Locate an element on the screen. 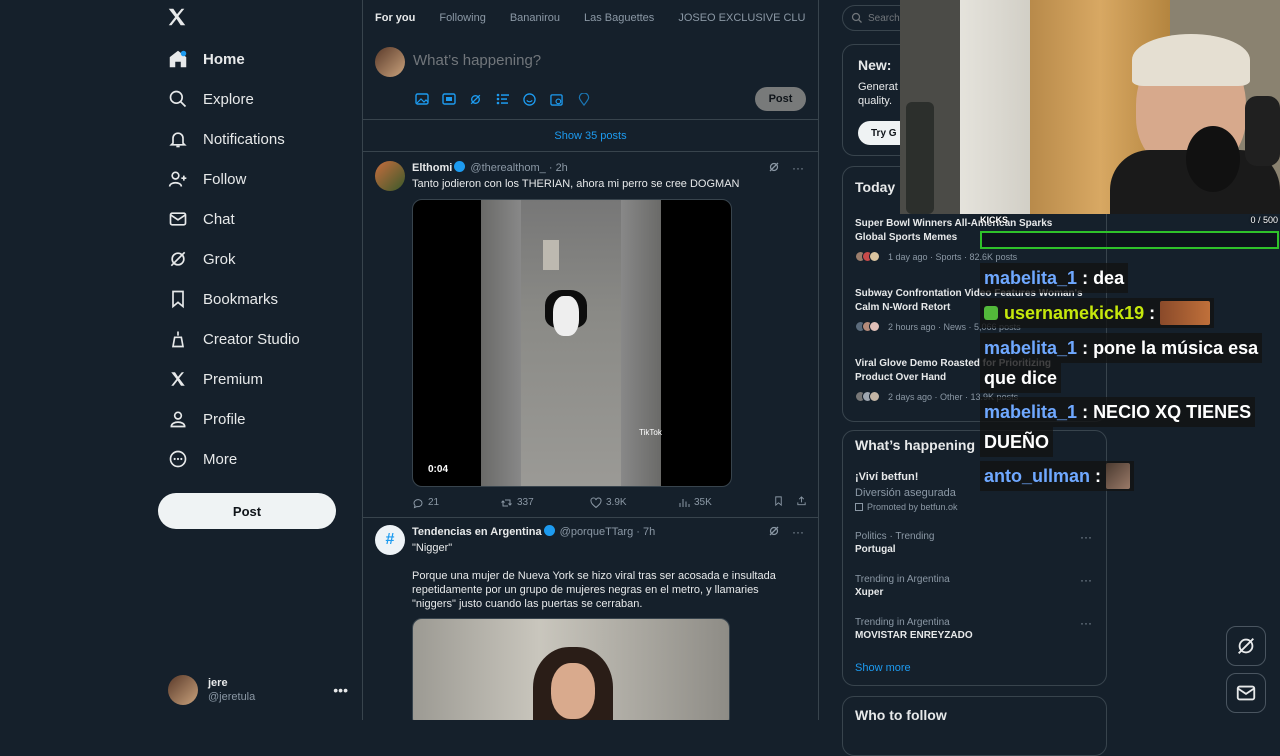 Image resolution: width=1280 pixels, height=756 pixels. schedule-icon is located at coordinates (556, 99).